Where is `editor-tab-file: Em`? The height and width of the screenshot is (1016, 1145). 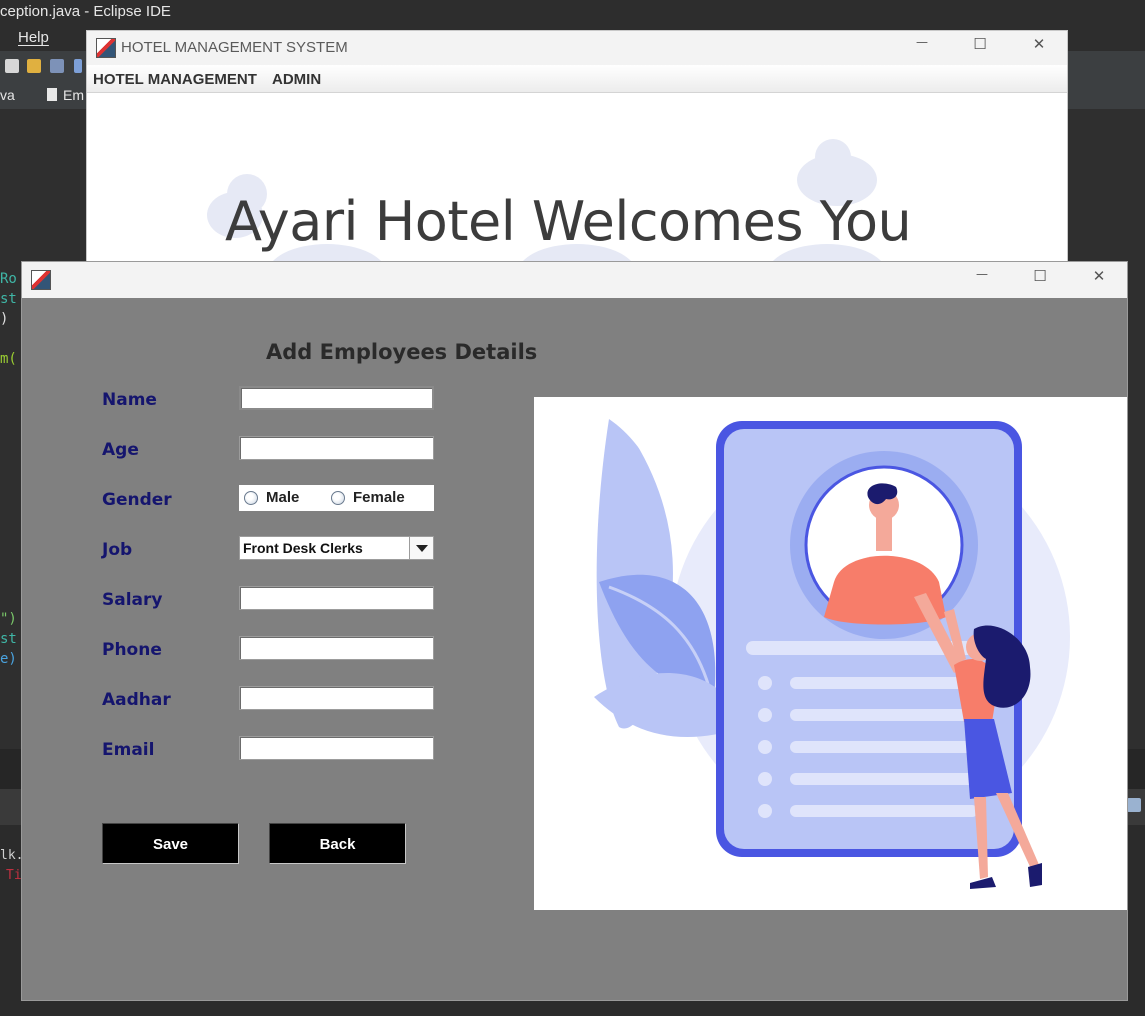 editor-tab-file: Em is located at coordinates (73, 95).